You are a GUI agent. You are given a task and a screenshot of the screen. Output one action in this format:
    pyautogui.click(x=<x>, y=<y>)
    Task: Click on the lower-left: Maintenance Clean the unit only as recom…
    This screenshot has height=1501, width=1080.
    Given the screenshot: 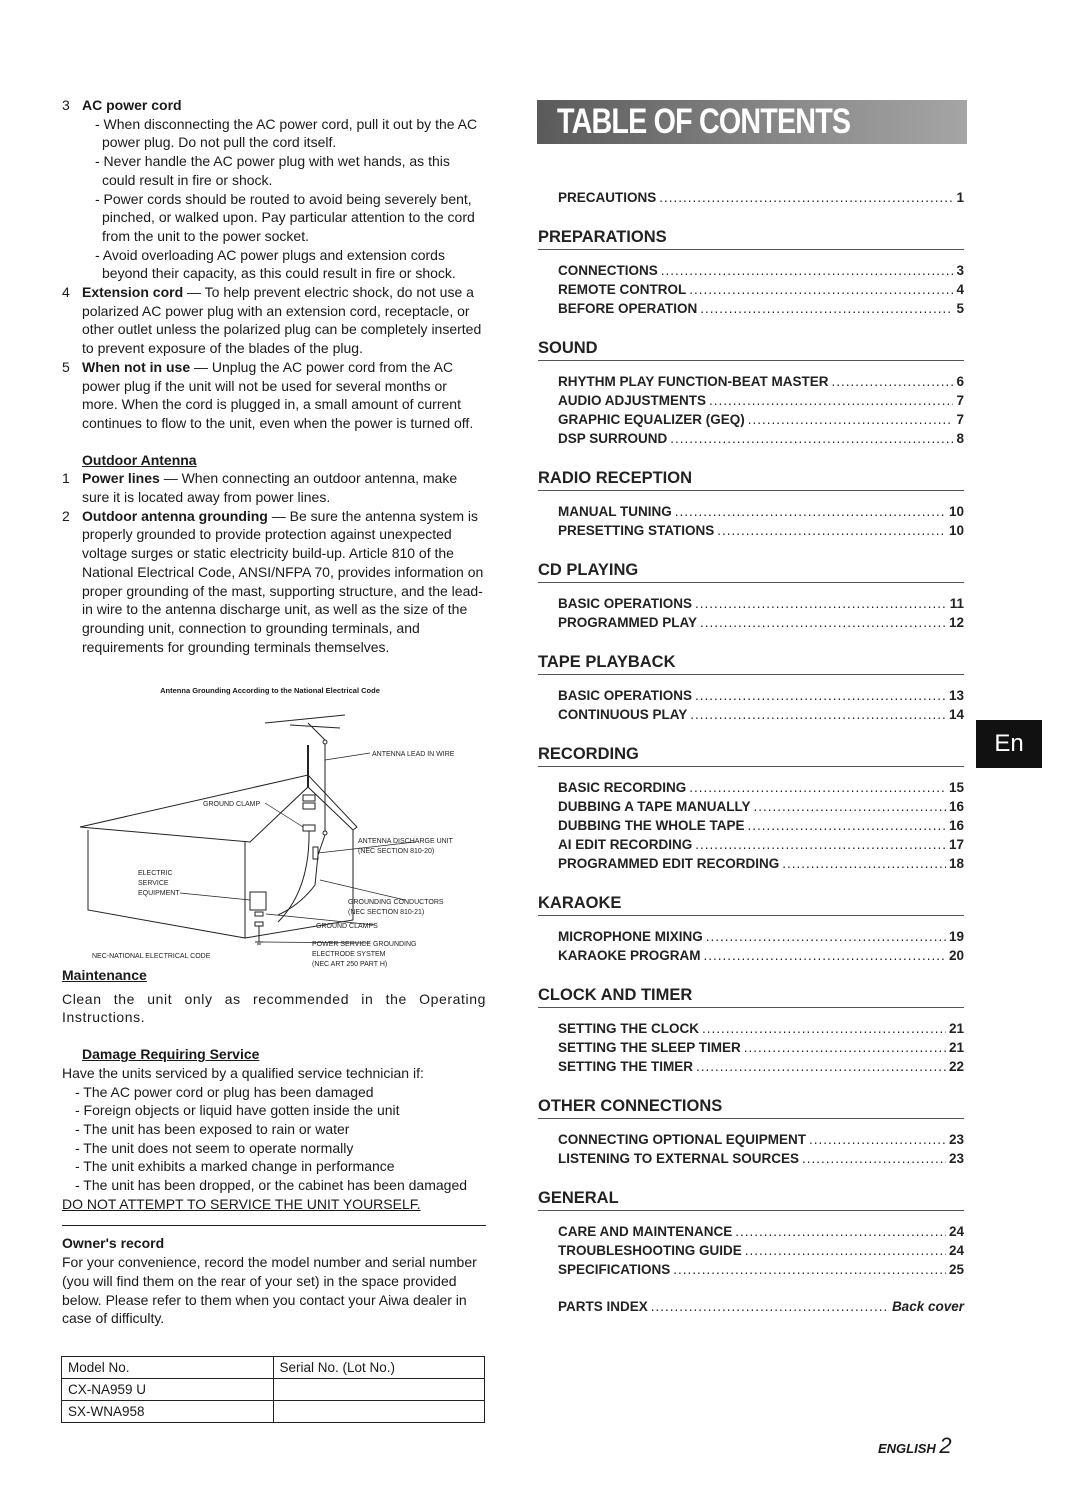 What is the action you would take?
    pyautogui.click(x=274, y=1147)
    